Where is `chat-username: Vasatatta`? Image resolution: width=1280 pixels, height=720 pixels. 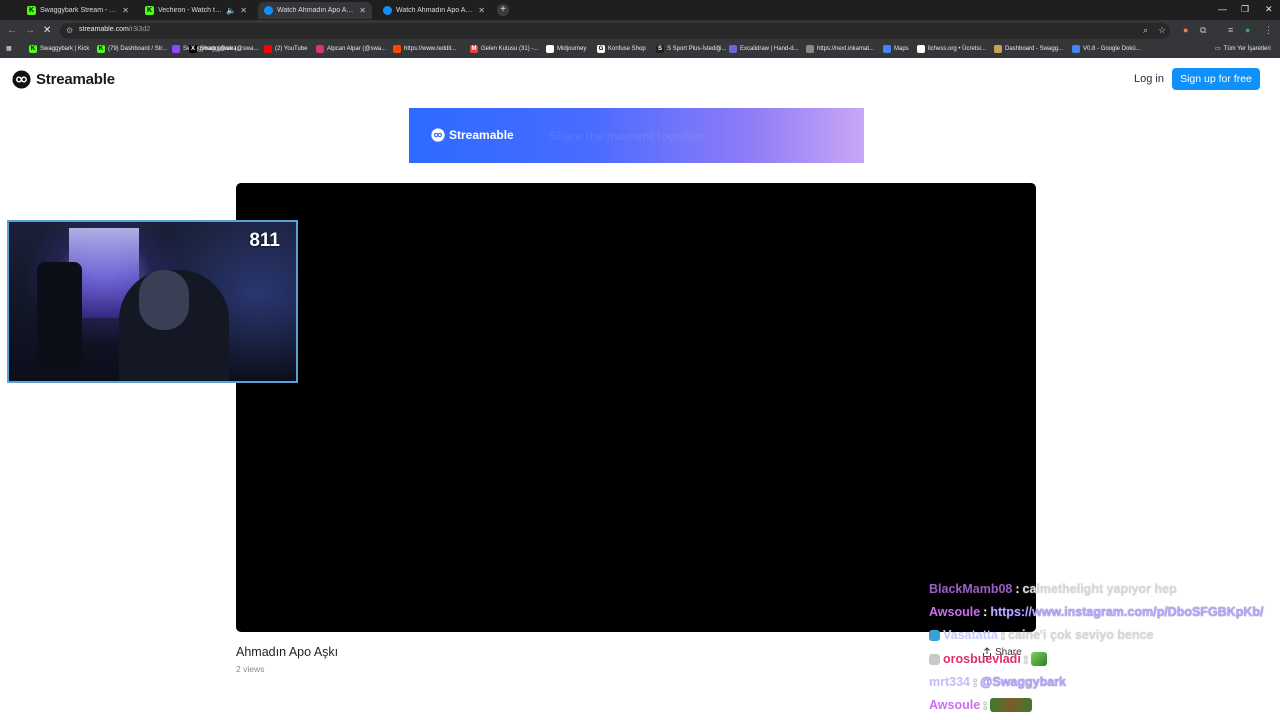 chat-username: Vasatatta is located at coordinates (970, 635).